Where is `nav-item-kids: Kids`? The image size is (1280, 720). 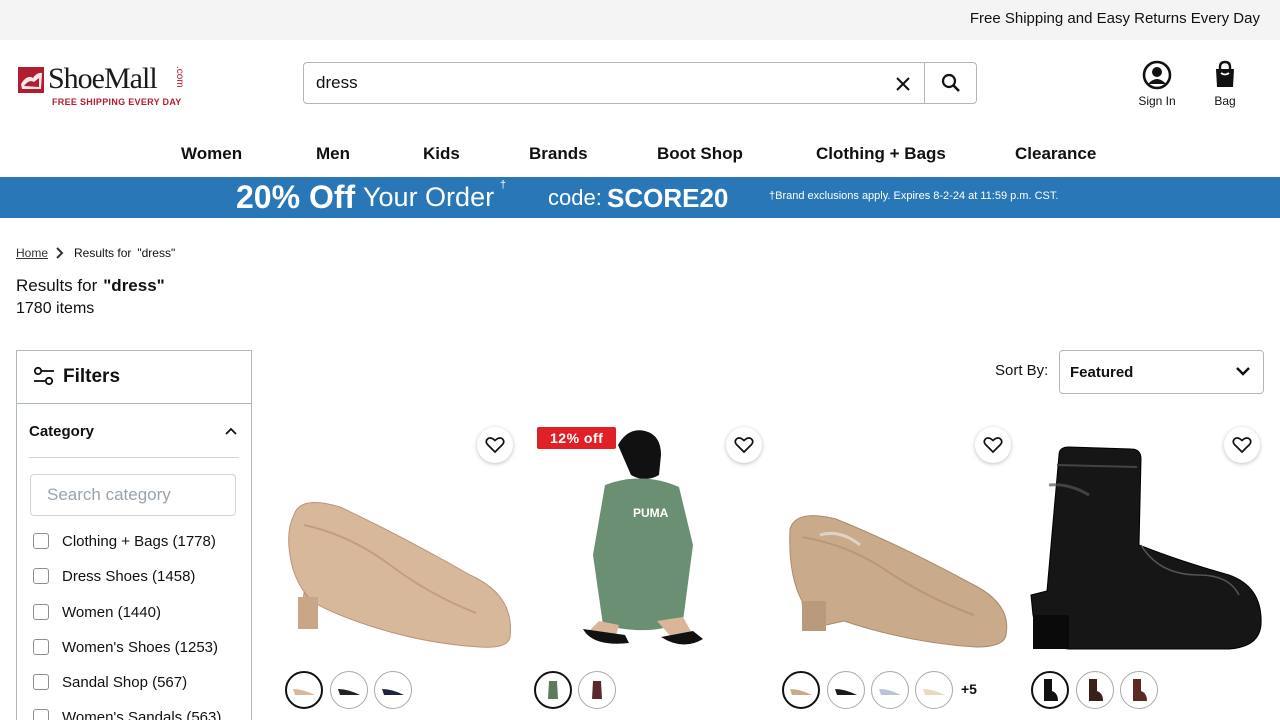 nav-item-kids: Kids is located at coordinates (441, 154).